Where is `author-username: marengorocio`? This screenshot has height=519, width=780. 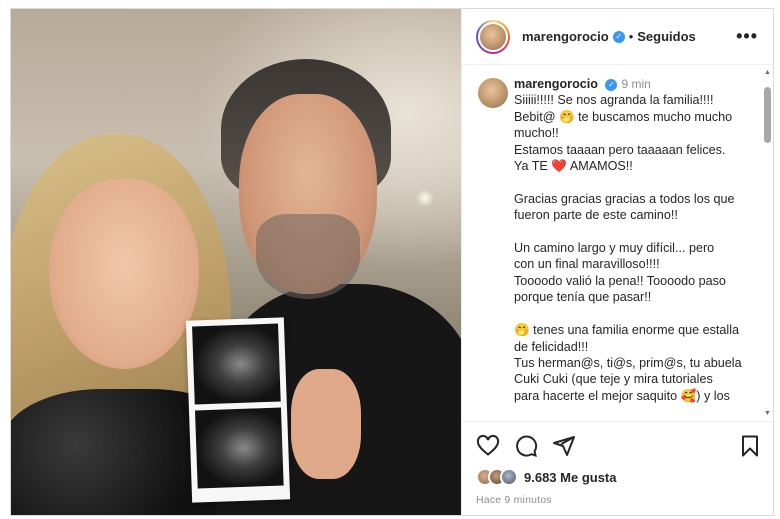 author-username: marengorocio is located at coordinates (565, 36).